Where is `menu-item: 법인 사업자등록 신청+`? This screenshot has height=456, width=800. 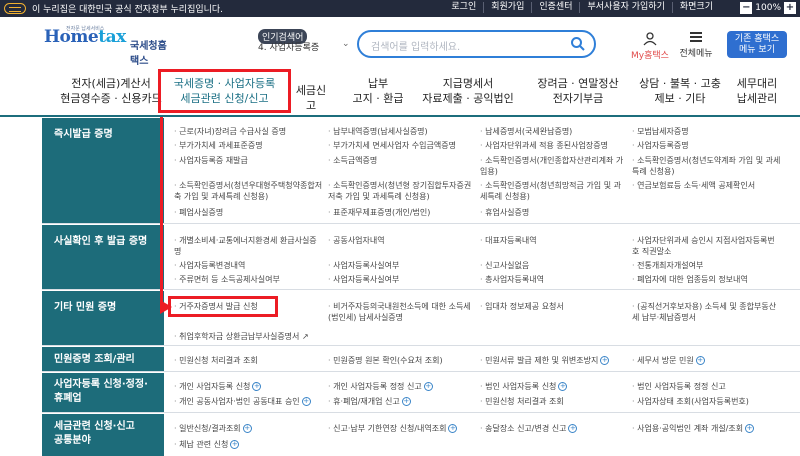
menu-item: 법인 사업자등록 신청+ is located at coordinates (524, 386).